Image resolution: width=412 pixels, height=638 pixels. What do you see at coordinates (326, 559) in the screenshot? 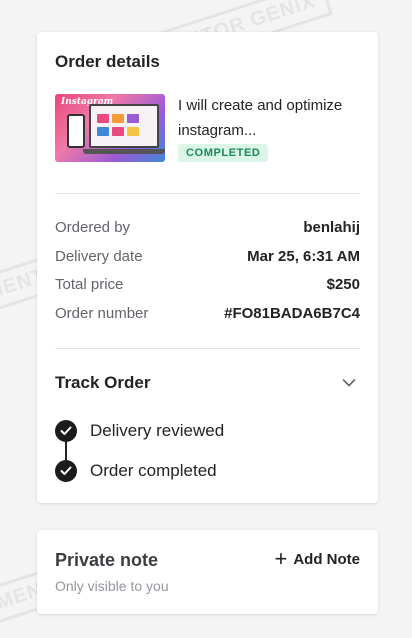
I see `add-note-label: Add Note` at bounding box center [326, 559].